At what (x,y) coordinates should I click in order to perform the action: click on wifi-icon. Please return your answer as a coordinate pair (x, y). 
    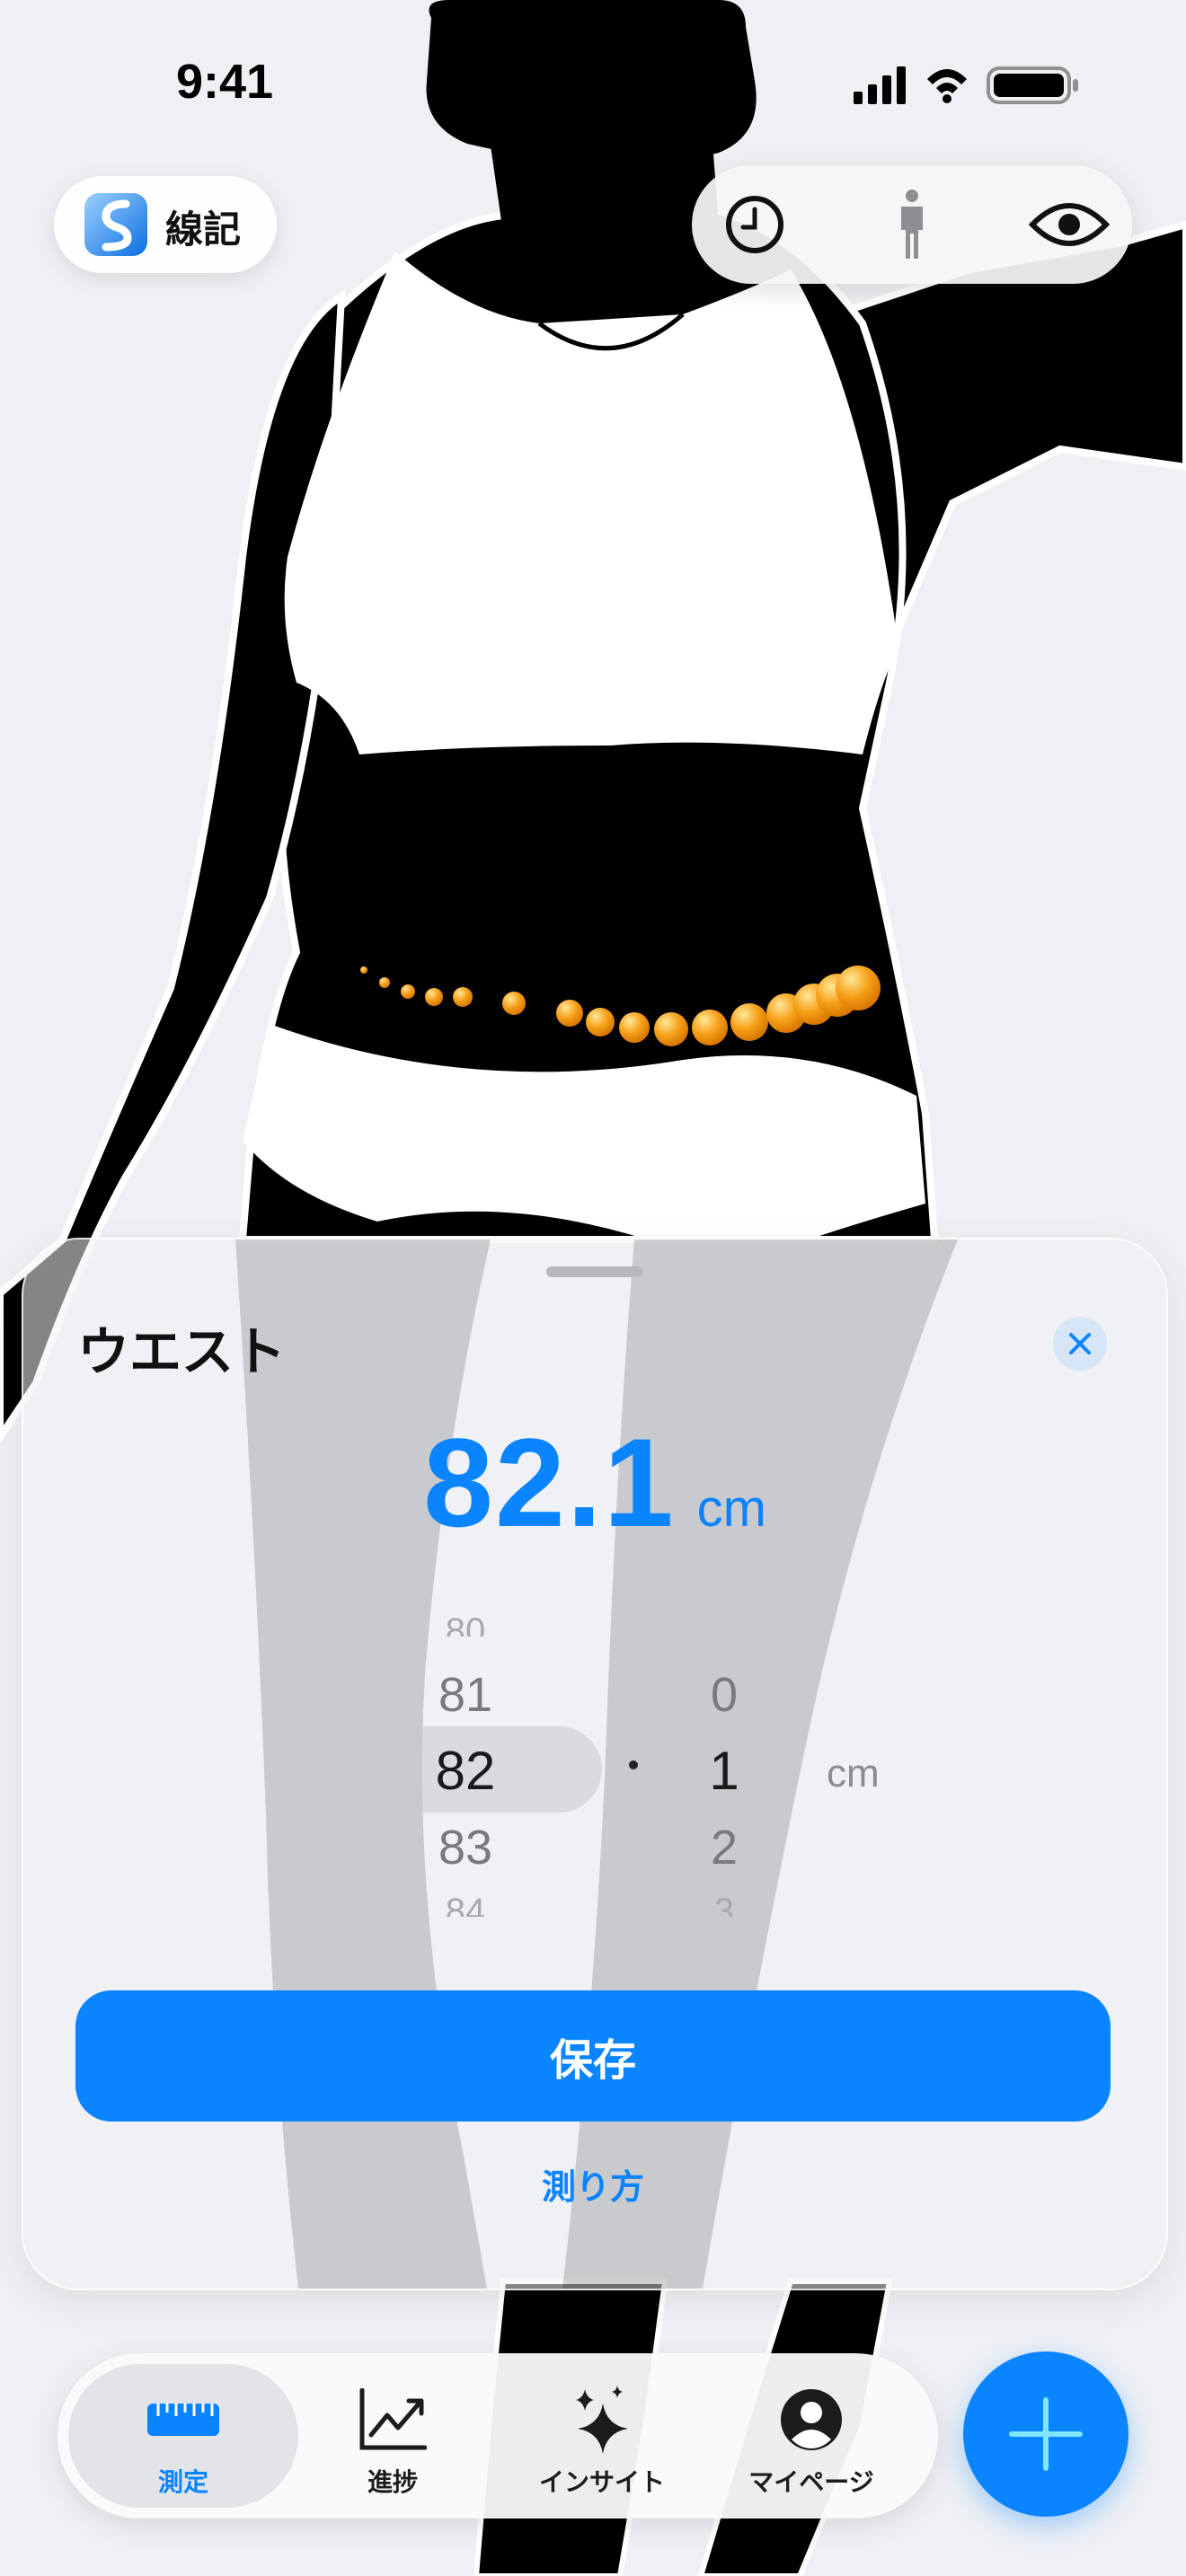
    Looking at the image, I should click on (947, 86).